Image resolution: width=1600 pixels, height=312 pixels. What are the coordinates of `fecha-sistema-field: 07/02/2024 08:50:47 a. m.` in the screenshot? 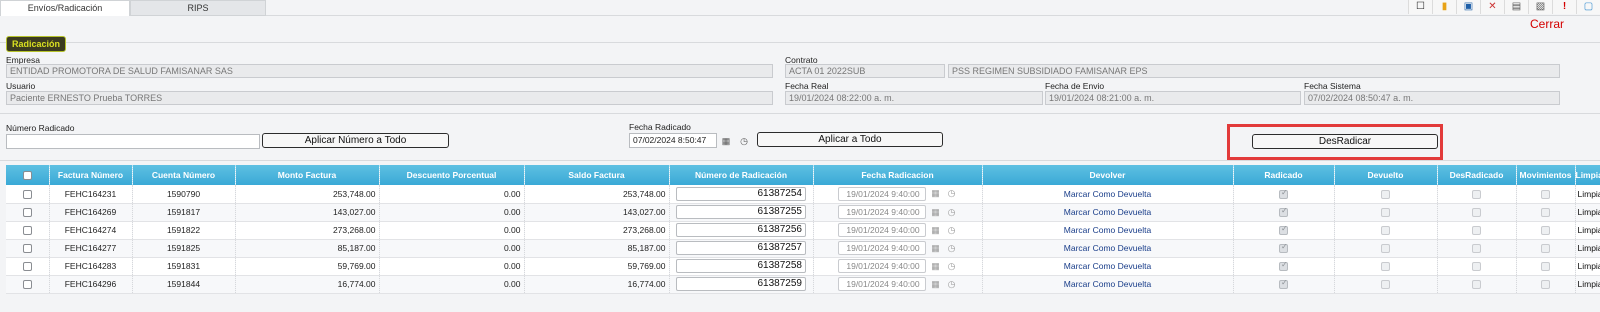 It's located at (1432, 98).